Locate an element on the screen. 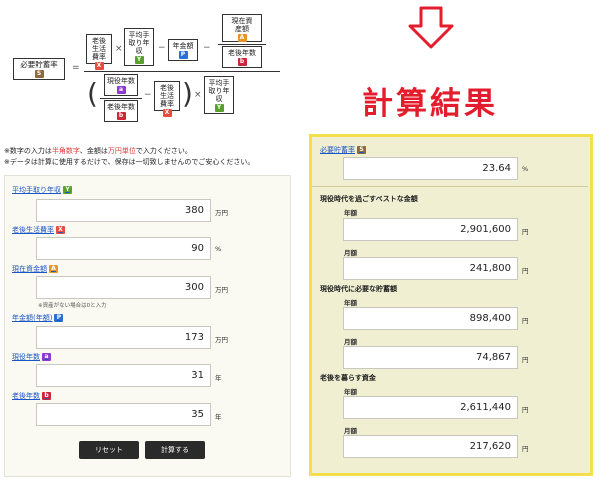 This screenshot has width=600, height=481. avg-income-box-2: 平均手取り年収 Y is located at coordinates (219, 95).